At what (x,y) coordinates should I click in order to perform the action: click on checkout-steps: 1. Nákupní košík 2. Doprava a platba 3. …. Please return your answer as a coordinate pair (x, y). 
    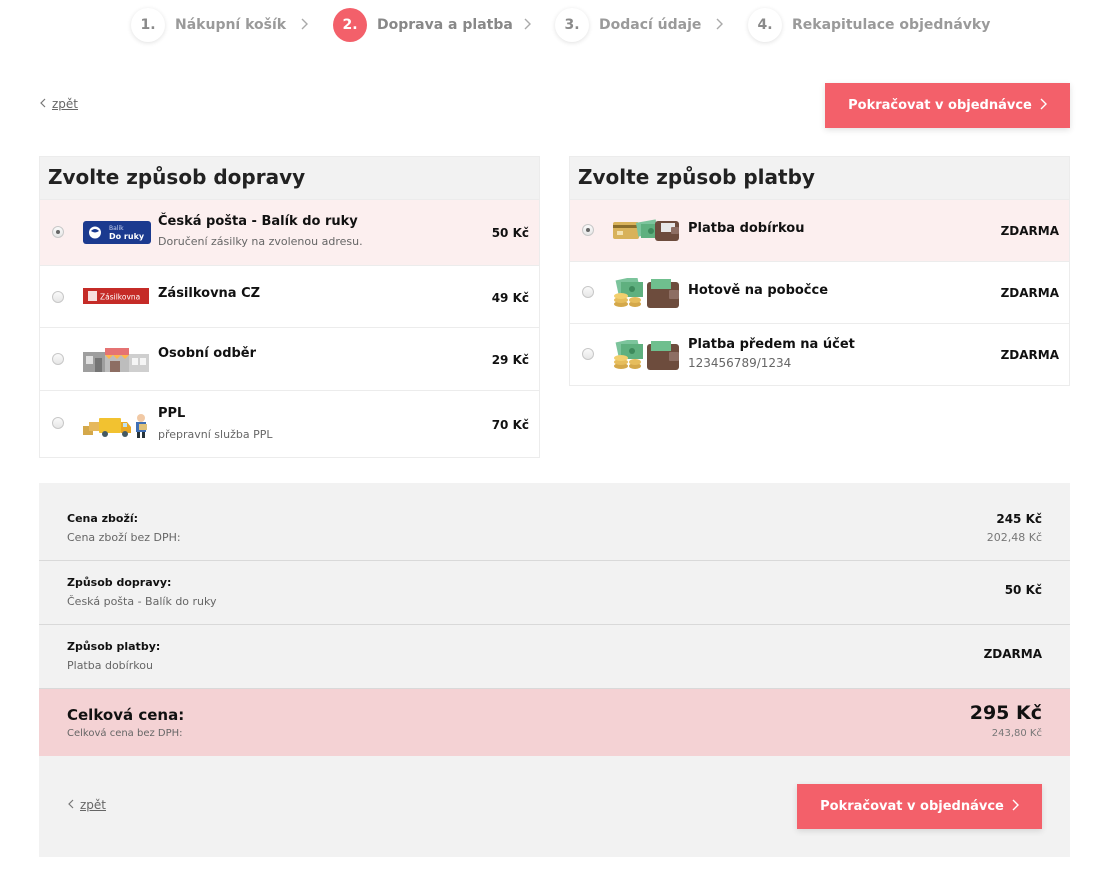
    Looking at the image, I should click on (553, 25).